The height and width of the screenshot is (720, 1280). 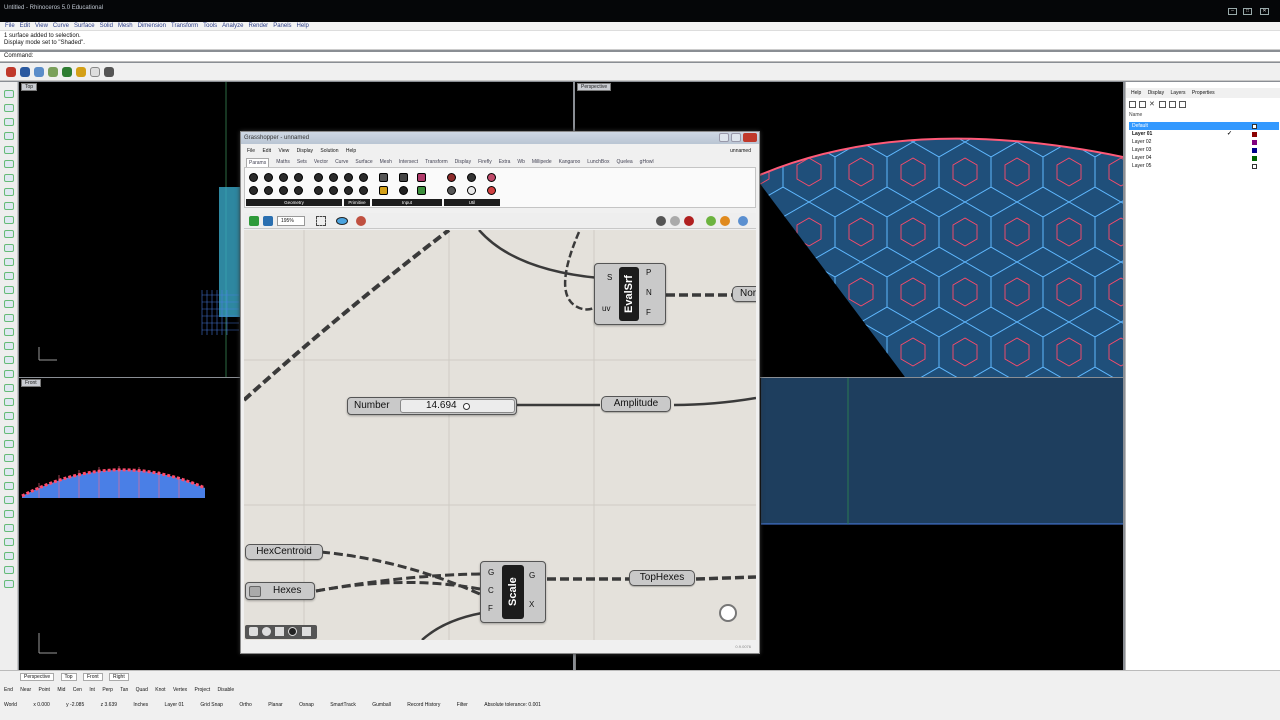 What do you see at coordinates (466, 406) in the screenshot?
I see `slider-grip` at bounding box center [466, 406].